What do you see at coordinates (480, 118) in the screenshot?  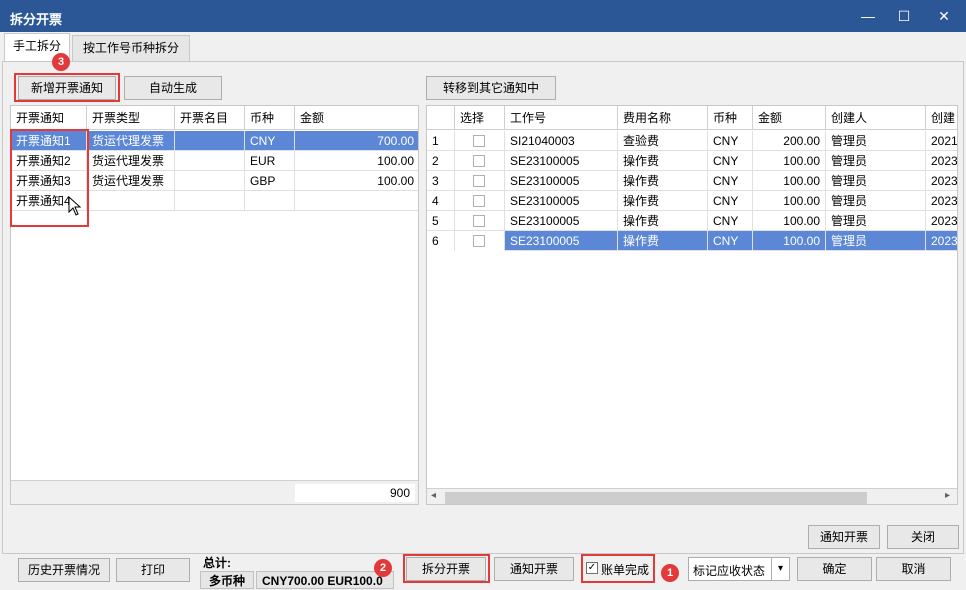 I see `col-header-select: 选择` at bounding box center [480, 118].